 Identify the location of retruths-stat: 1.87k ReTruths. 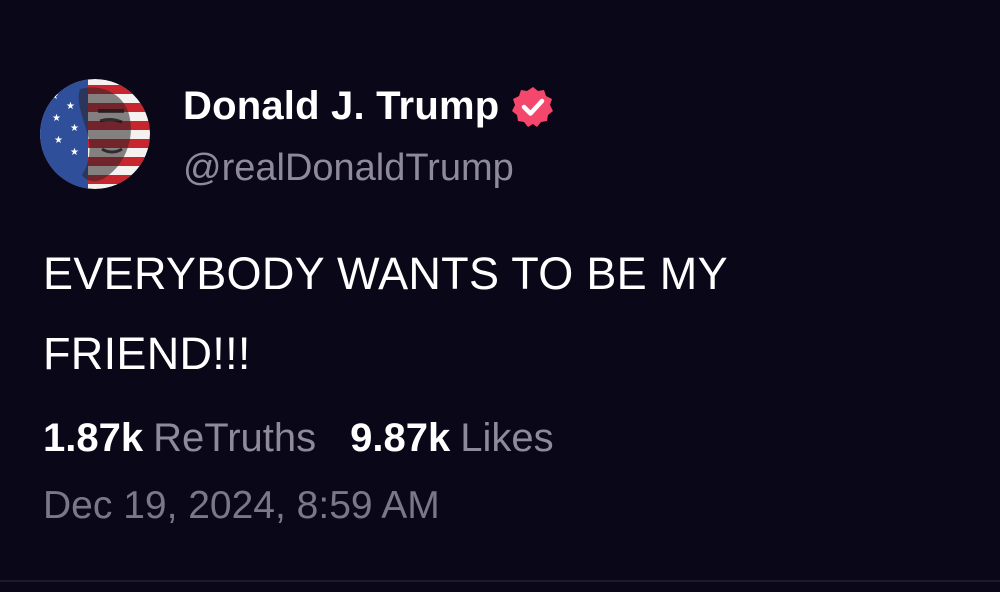
(179, 438).